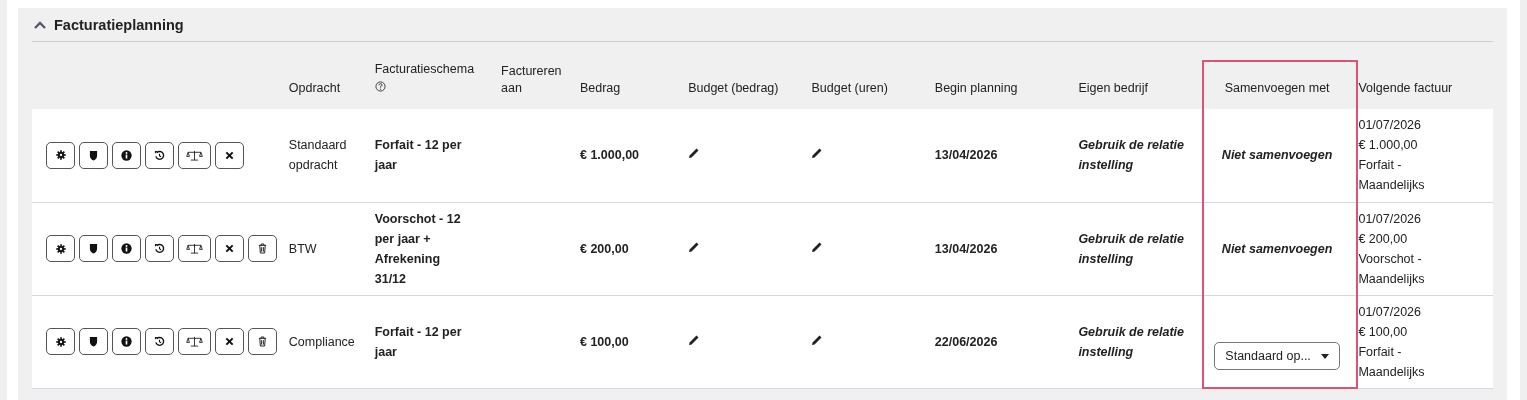 The image size is (1527, 400). I want to click on table-cell: € 200,00, so click(604, 248).